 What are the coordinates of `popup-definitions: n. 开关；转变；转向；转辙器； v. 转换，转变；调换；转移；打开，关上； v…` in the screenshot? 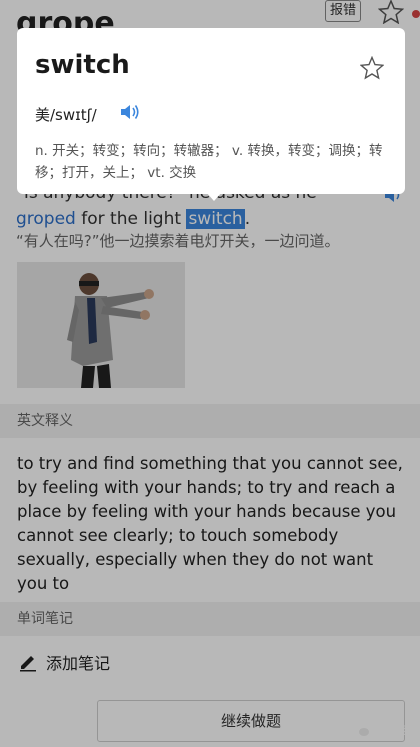 It's located at (209, 162).